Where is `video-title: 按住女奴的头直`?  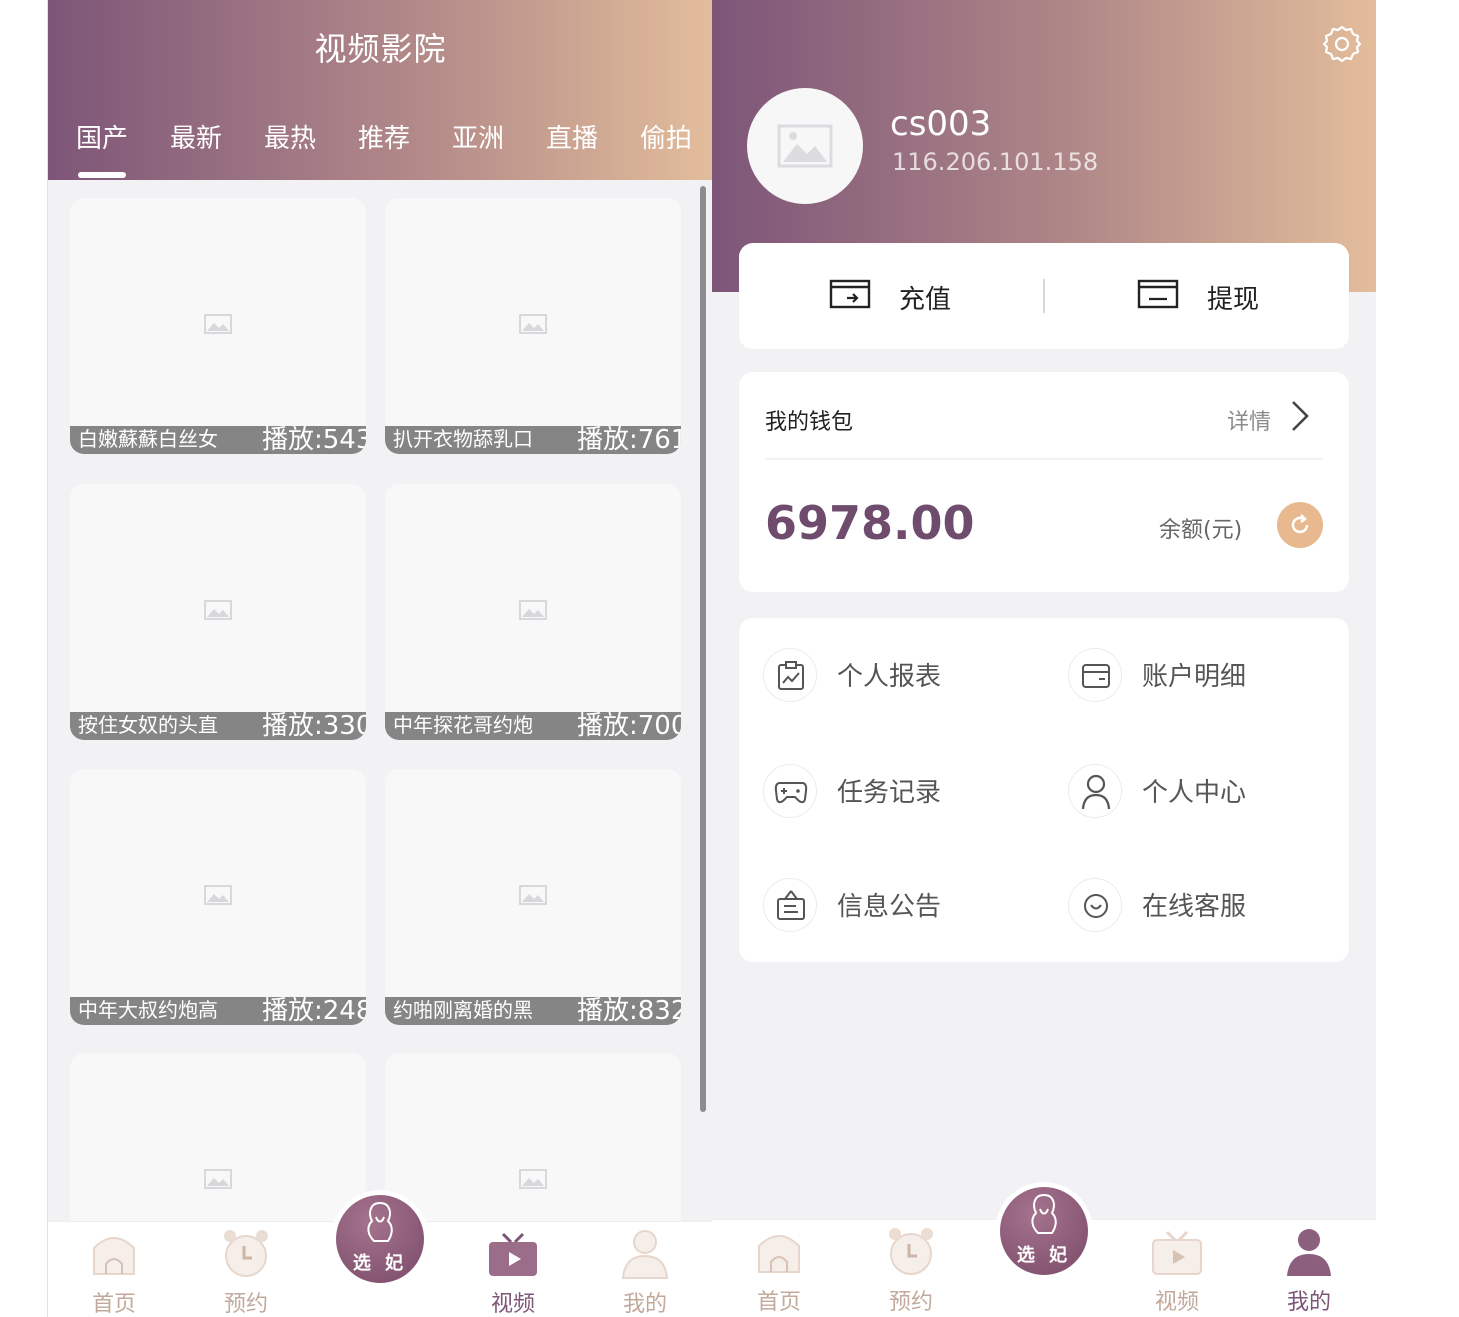
video-title: 按住女奴的头直 is located at coordinates (148, 725).